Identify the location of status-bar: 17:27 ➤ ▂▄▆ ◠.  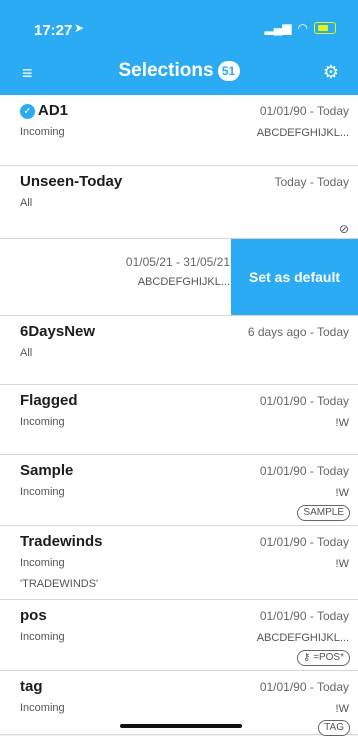
(179, 25).